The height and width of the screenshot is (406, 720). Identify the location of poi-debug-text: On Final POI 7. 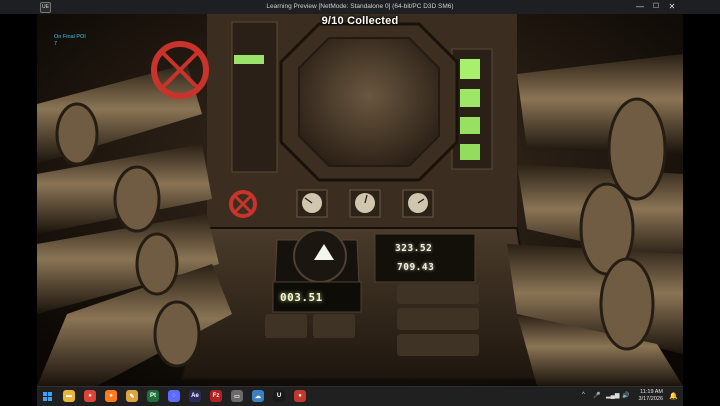
(70, 40).